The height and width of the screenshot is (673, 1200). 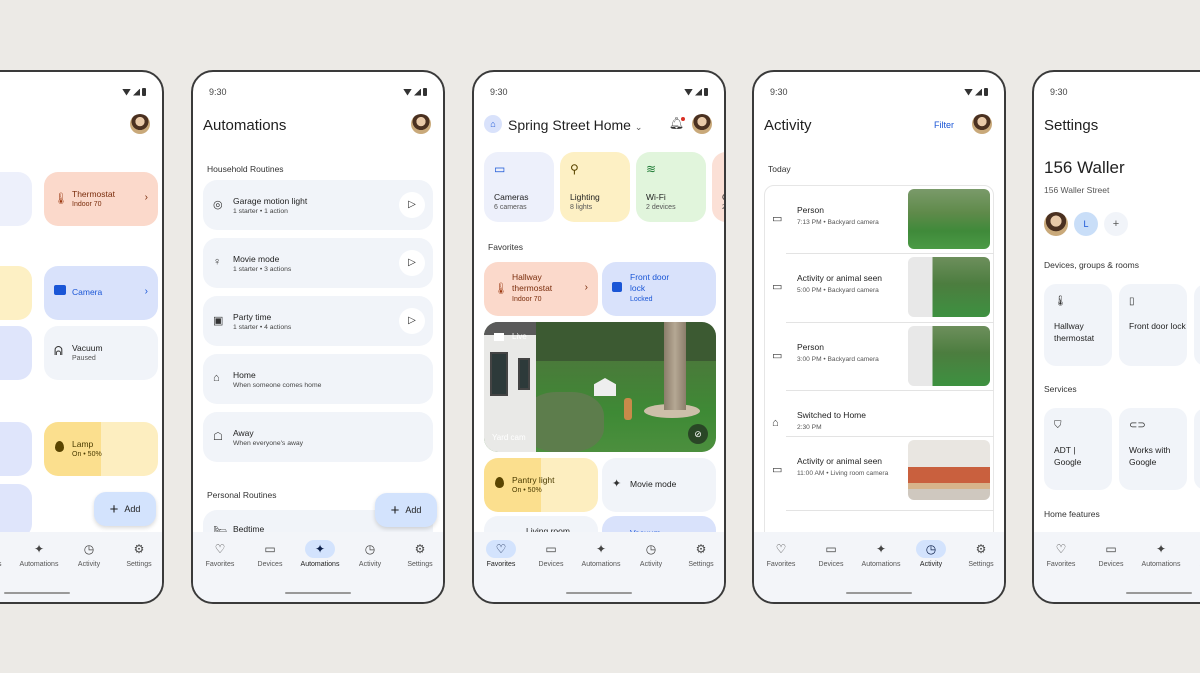 What do you see at coordinates (1116, 224) in the screenshot?
I see `add-member-button: +` at bounding box center [1116, 224].